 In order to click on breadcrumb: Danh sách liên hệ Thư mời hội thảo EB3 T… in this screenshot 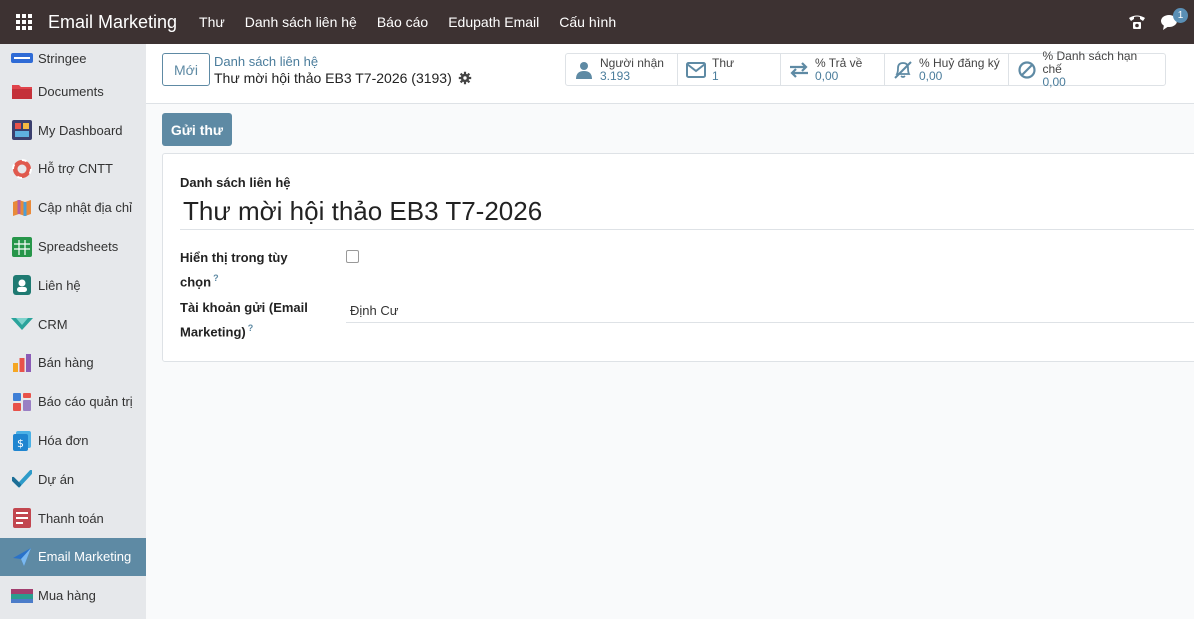, I will do `click(343, 70)`.